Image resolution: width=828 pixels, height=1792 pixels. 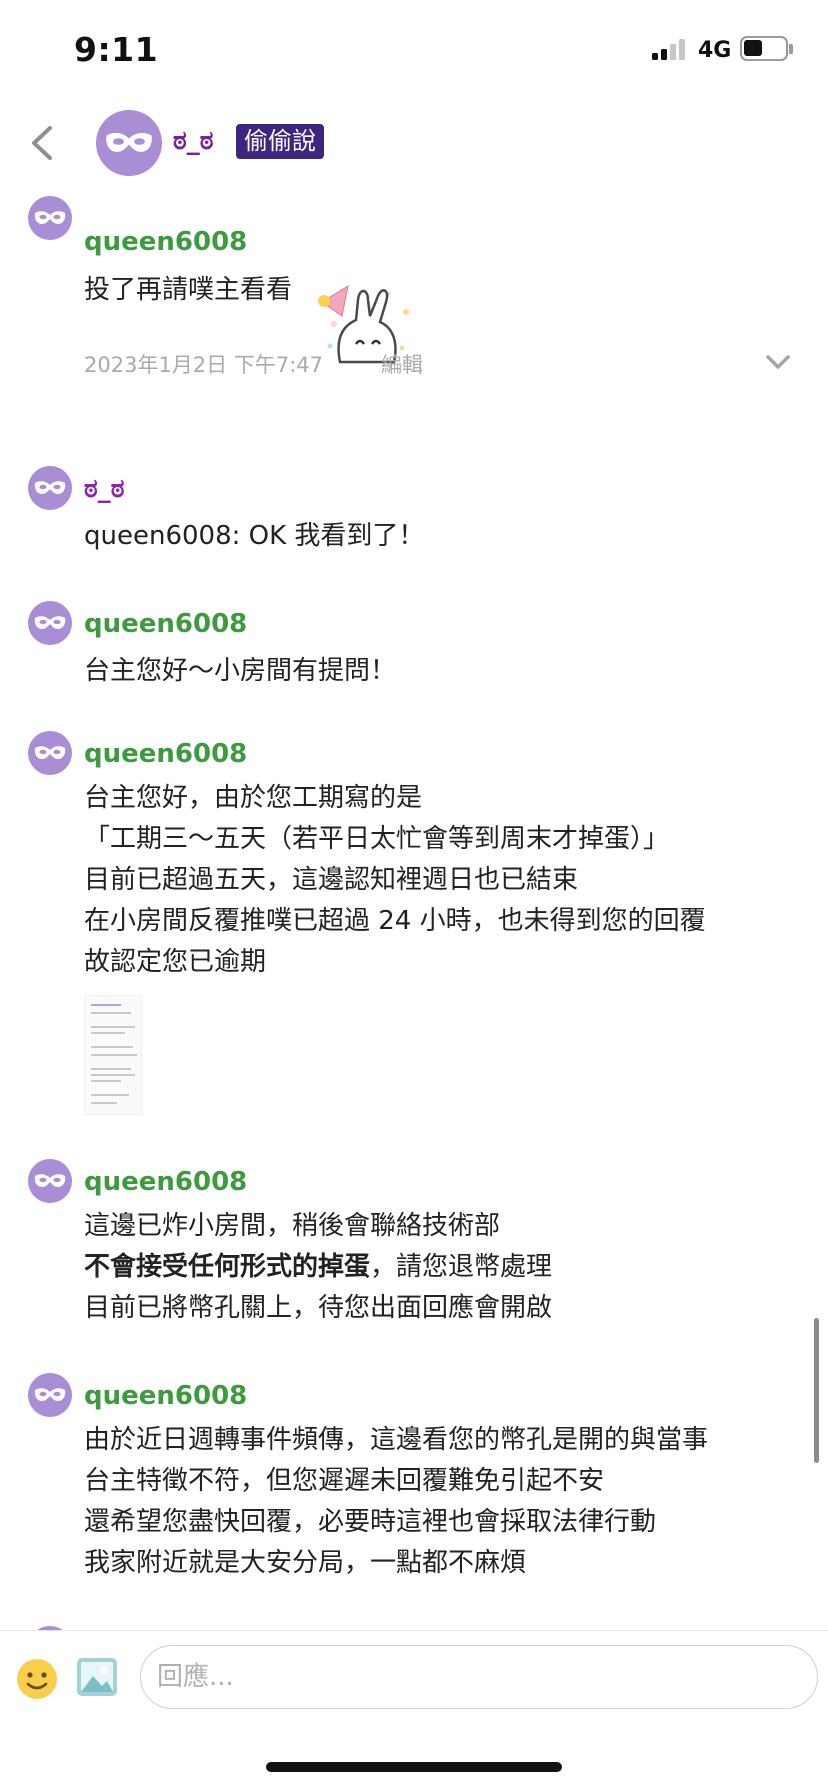 What do you see at coordinates (461, 1267) in the screenshot?
I see `message-line-rest: ，請您退幣處理` at bounding box center [461, 1267].